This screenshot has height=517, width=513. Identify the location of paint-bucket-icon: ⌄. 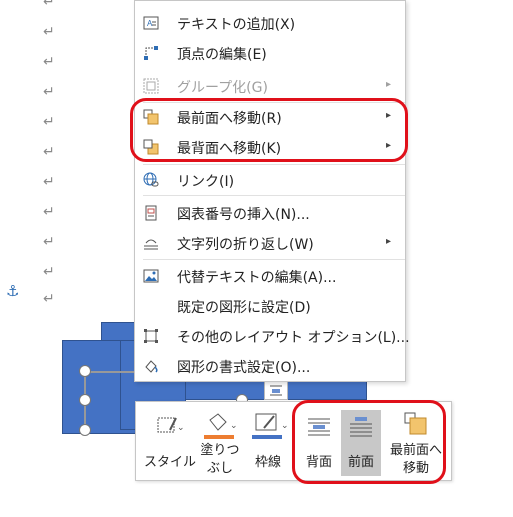
(221, 426).